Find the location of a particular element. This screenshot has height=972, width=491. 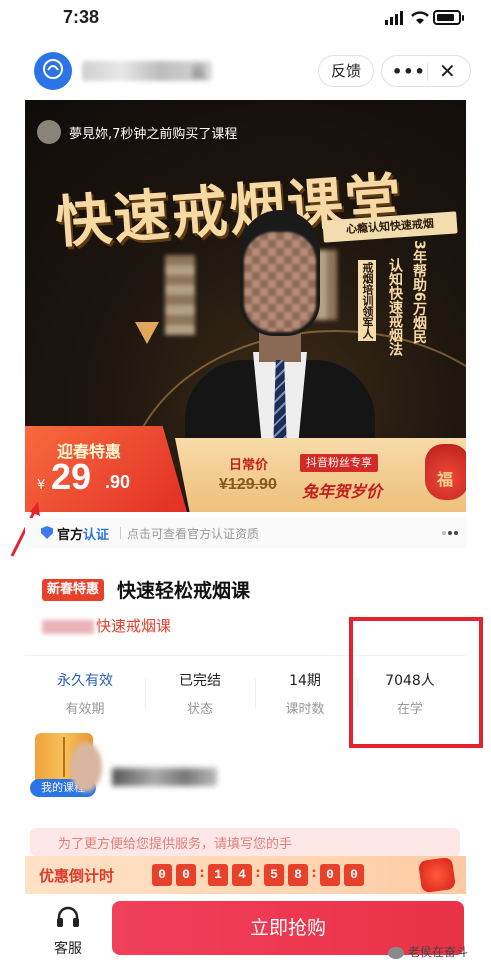

stat-lessons: 14期 课时数 is located at coordinates (305, 695).